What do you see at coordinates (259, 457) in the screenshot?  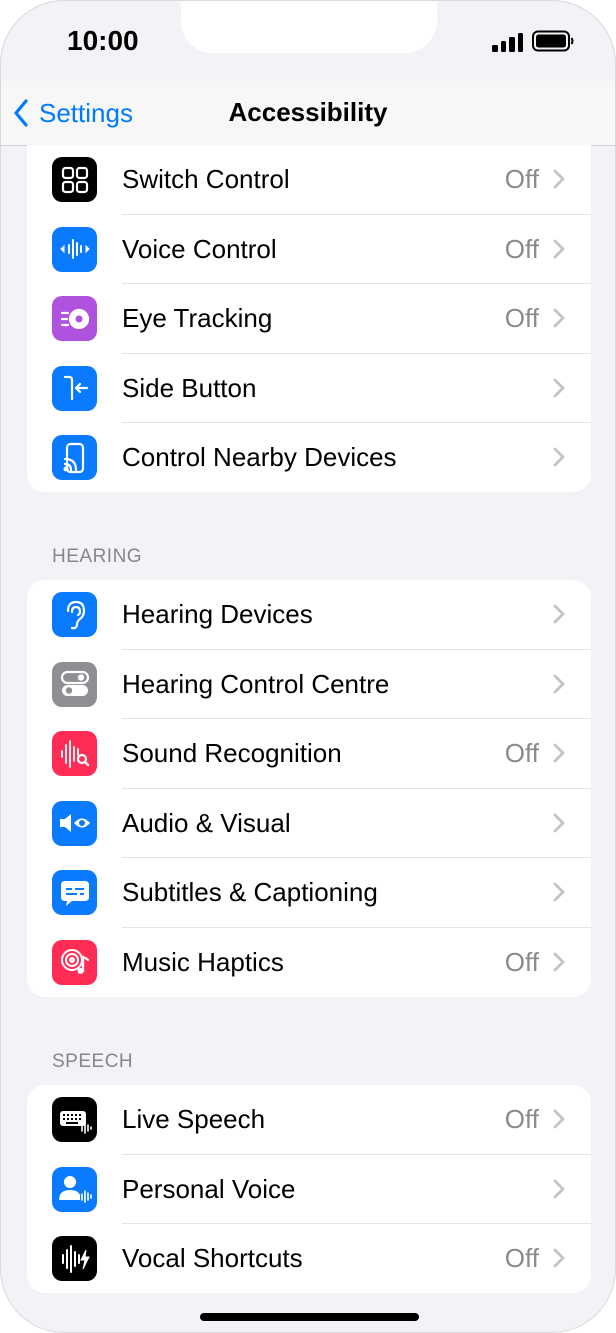 I see `row-label: Control Nearby Devices` at bounding box center [259, 457].